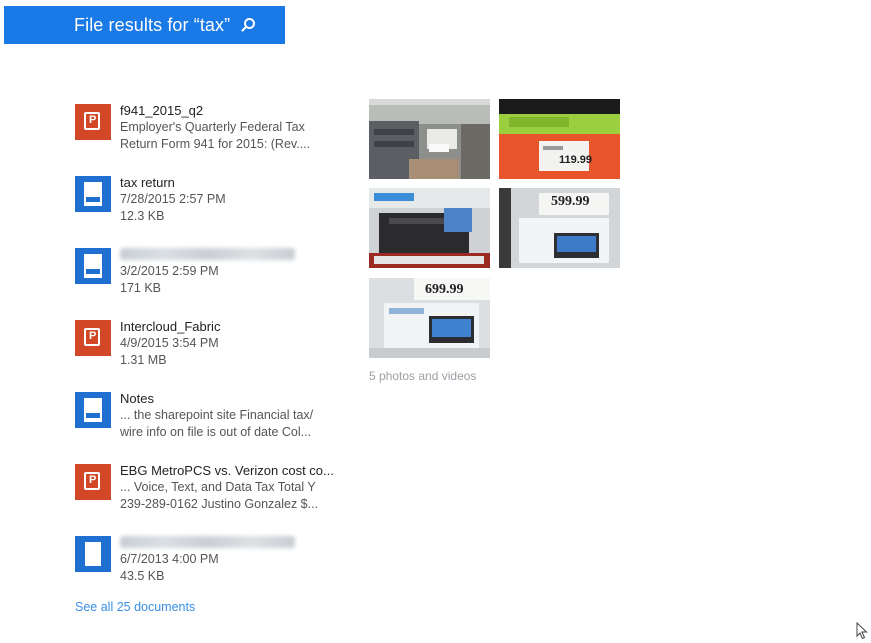  I want to click on file-item: 3/2/2015 2:59 PM 171 KB, so click(210, 275).